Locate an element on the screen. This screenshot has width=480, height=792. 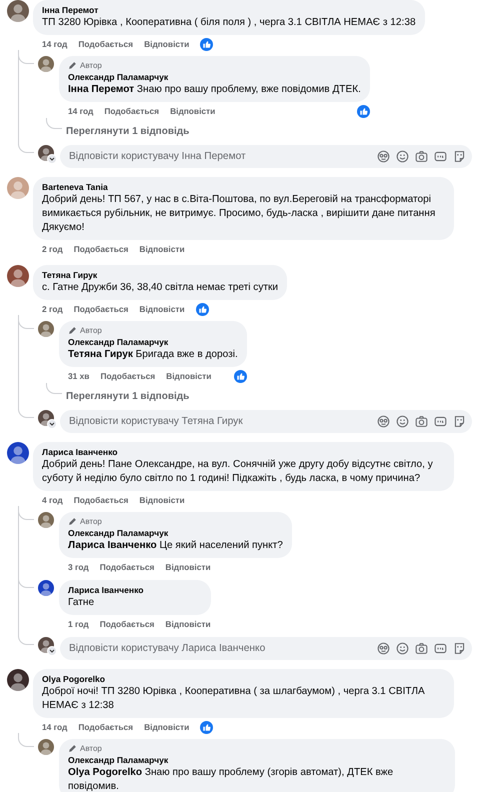
author-name: Olya Pogorelko is located at coordinates (243, 679).